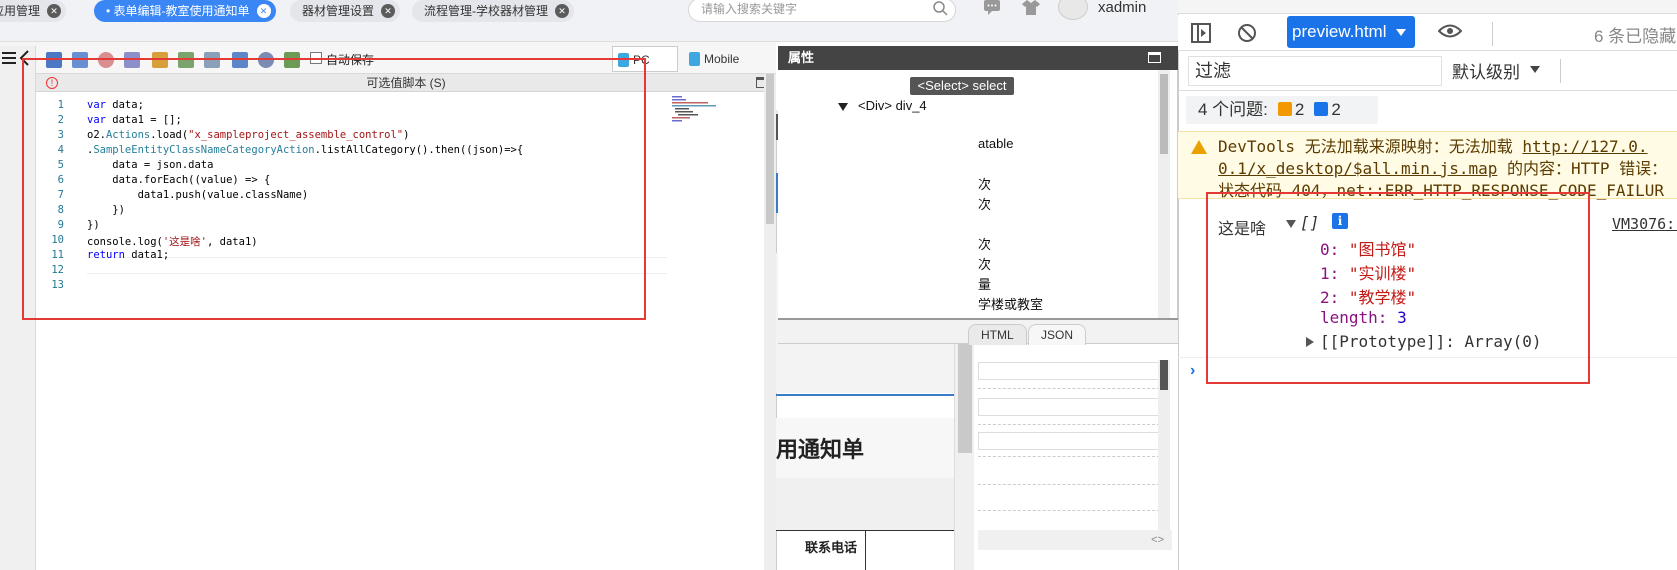  I want to click on issues-button: 4 个问题: 2 2, so click(1282, 110).